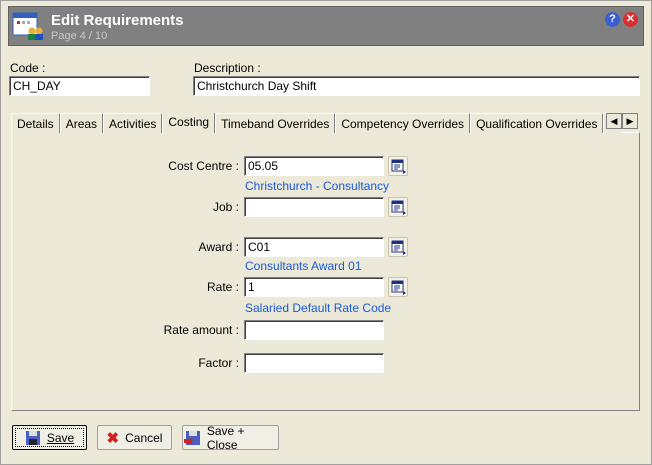  What do you see at coordinates (35, 123) in the screenshot?
I see `tab-details: Details` at bounding box center [35, 123].